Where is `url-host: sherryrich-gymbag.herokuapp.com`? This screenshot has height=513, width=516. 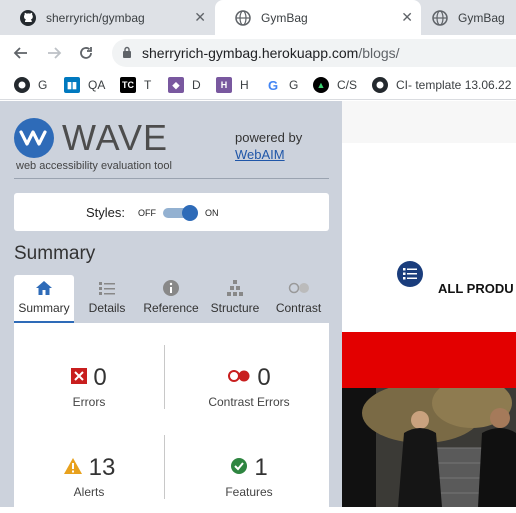 url-host: sherryrich-gymbag.herokuapp.com is located at coordinates (250, 53).